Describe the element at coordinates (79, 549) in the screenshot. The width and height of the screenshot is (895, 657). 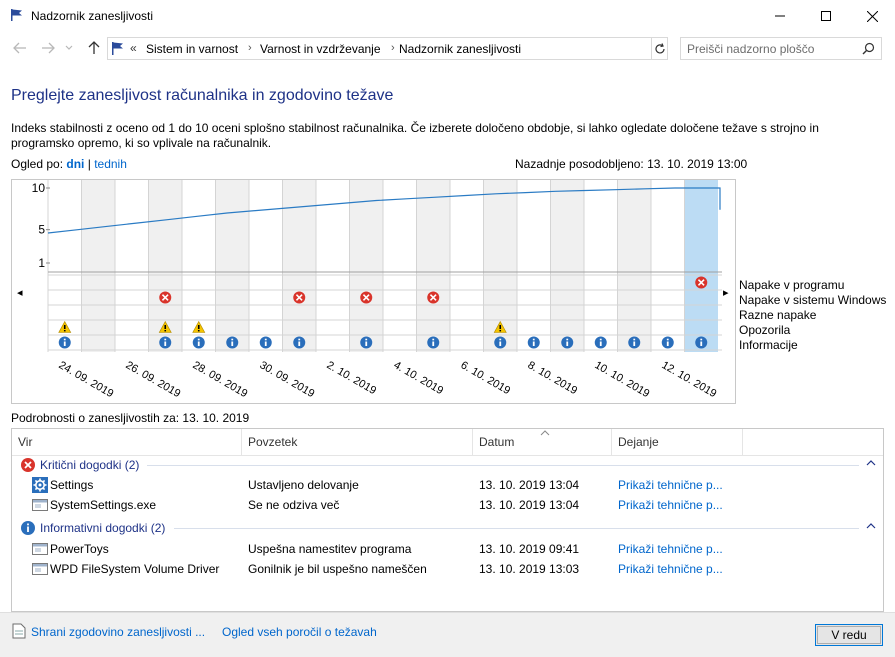
I see `row-source: PowerToys` at that location.